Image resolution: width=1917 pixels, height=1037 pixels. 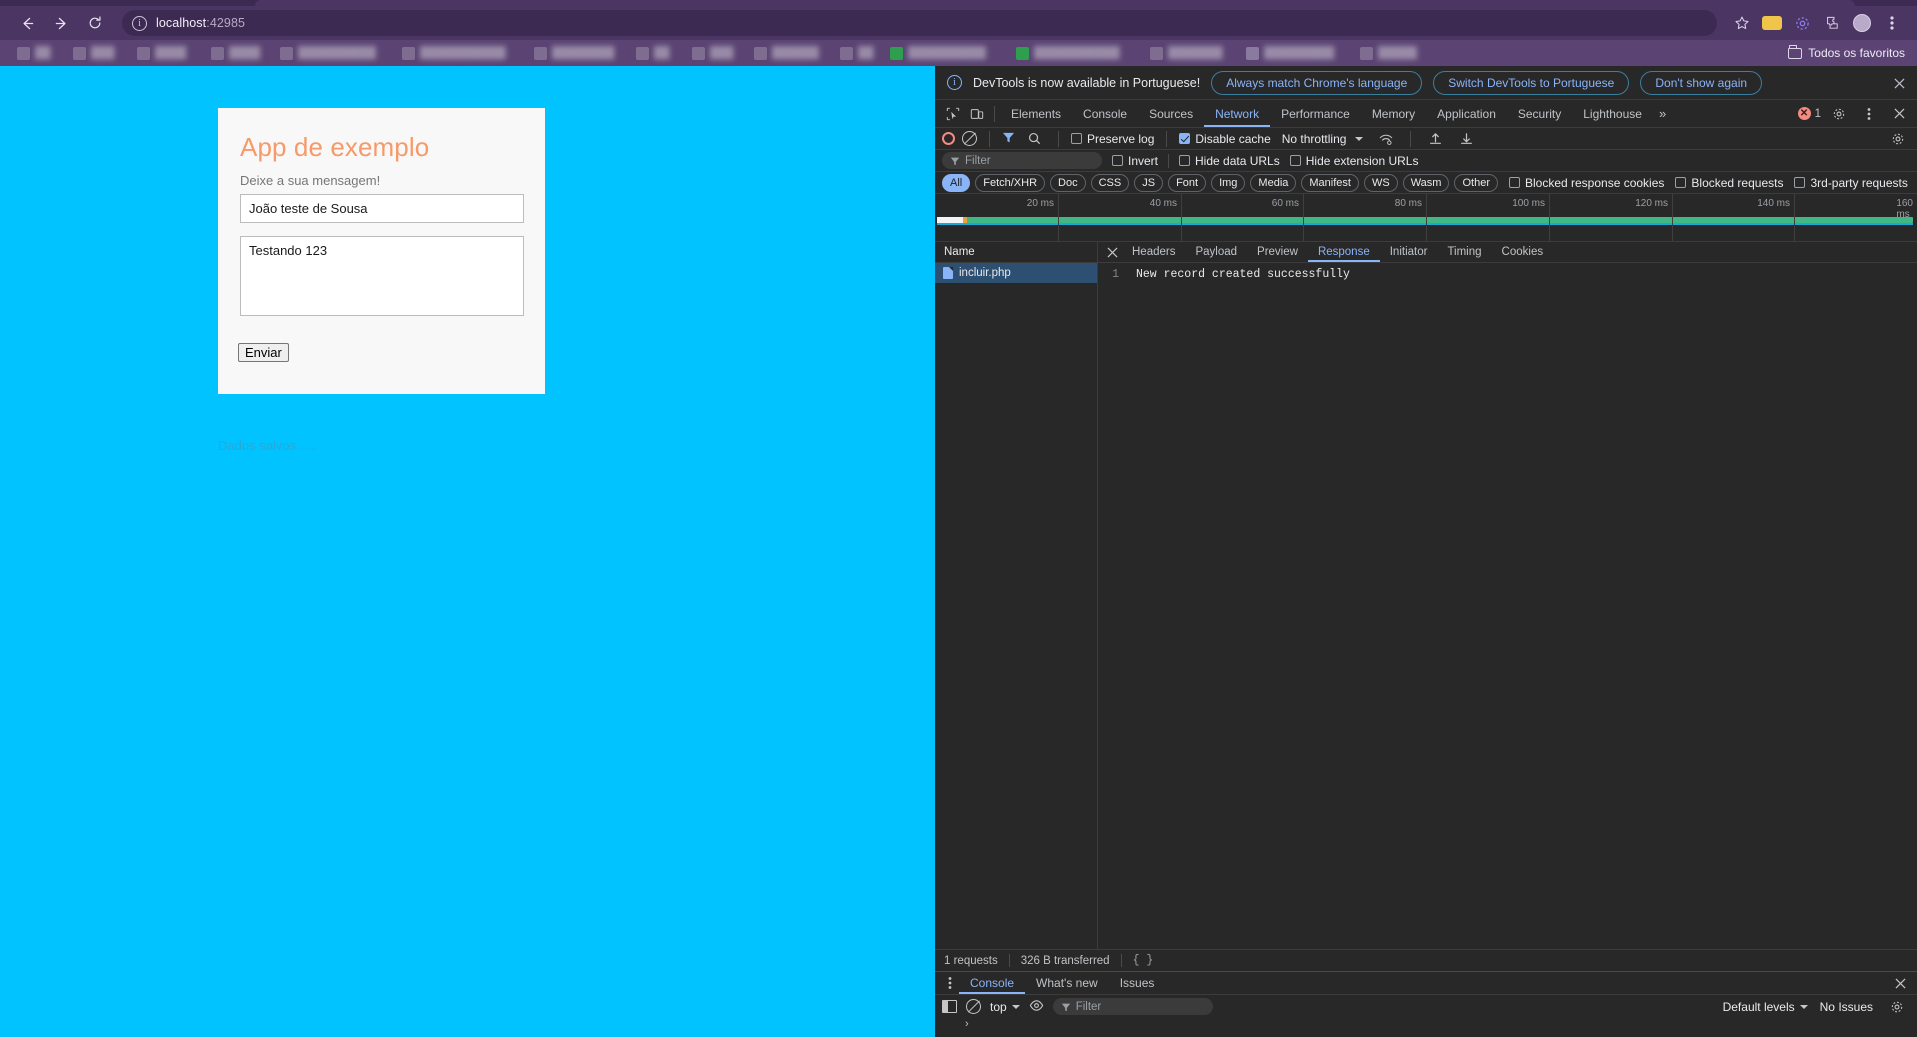 What do you see at coordinates (382, 208) in the screenshot?
I see `name-input` at bounding box center [382, 208].